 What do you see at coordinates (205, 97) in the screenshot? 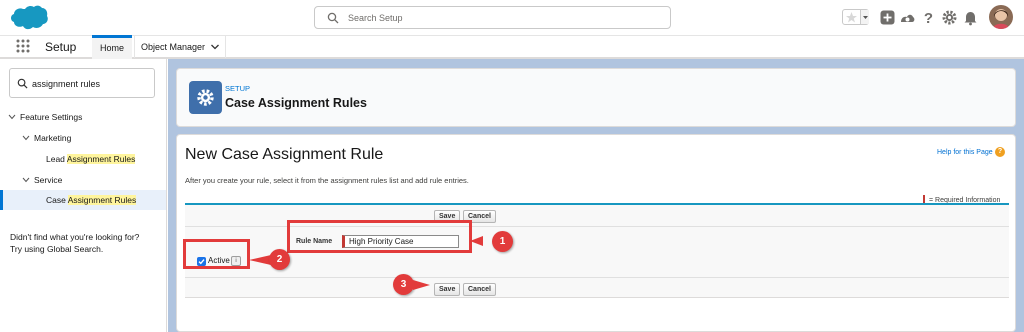
I see `setup-gear-icon` at bounding box center [205, 97].